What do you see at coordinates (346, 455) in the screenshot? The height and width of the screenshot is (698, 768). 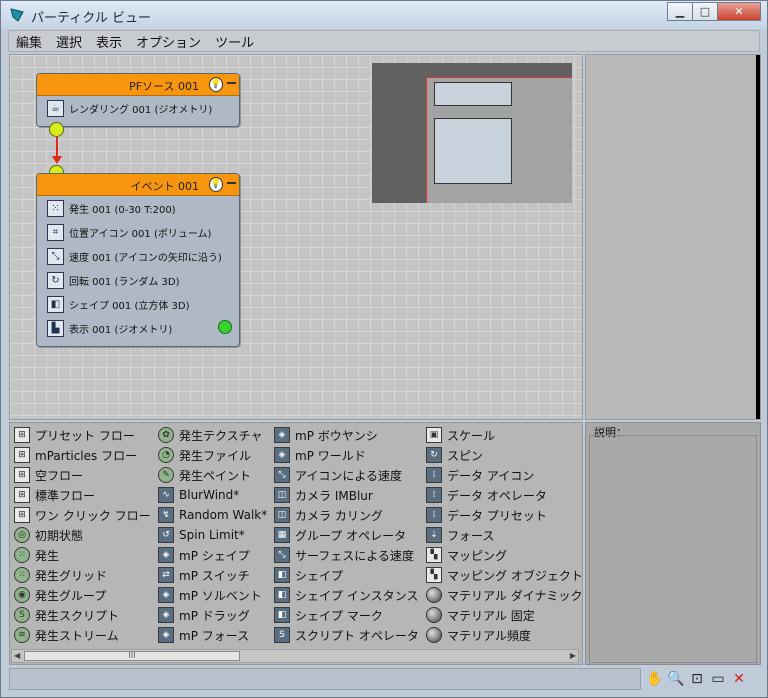 I see `depot-item: ◈ mP ワールド` at bounding box center [346, 455].